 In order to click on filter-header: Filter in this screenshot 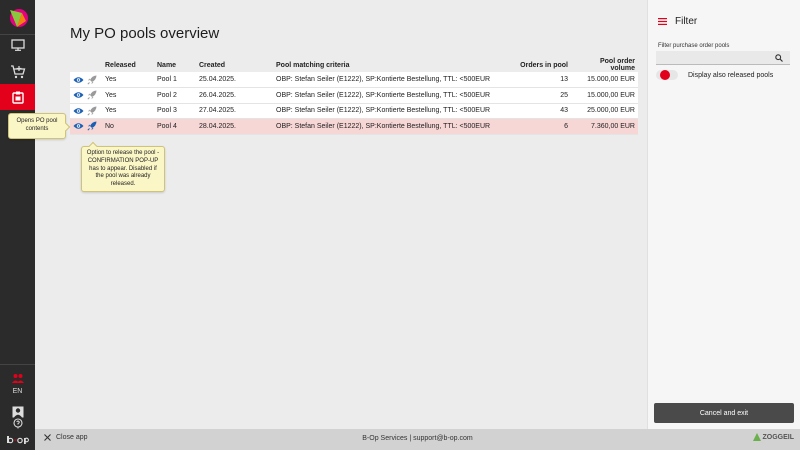, I will do `click(677, 21)`.